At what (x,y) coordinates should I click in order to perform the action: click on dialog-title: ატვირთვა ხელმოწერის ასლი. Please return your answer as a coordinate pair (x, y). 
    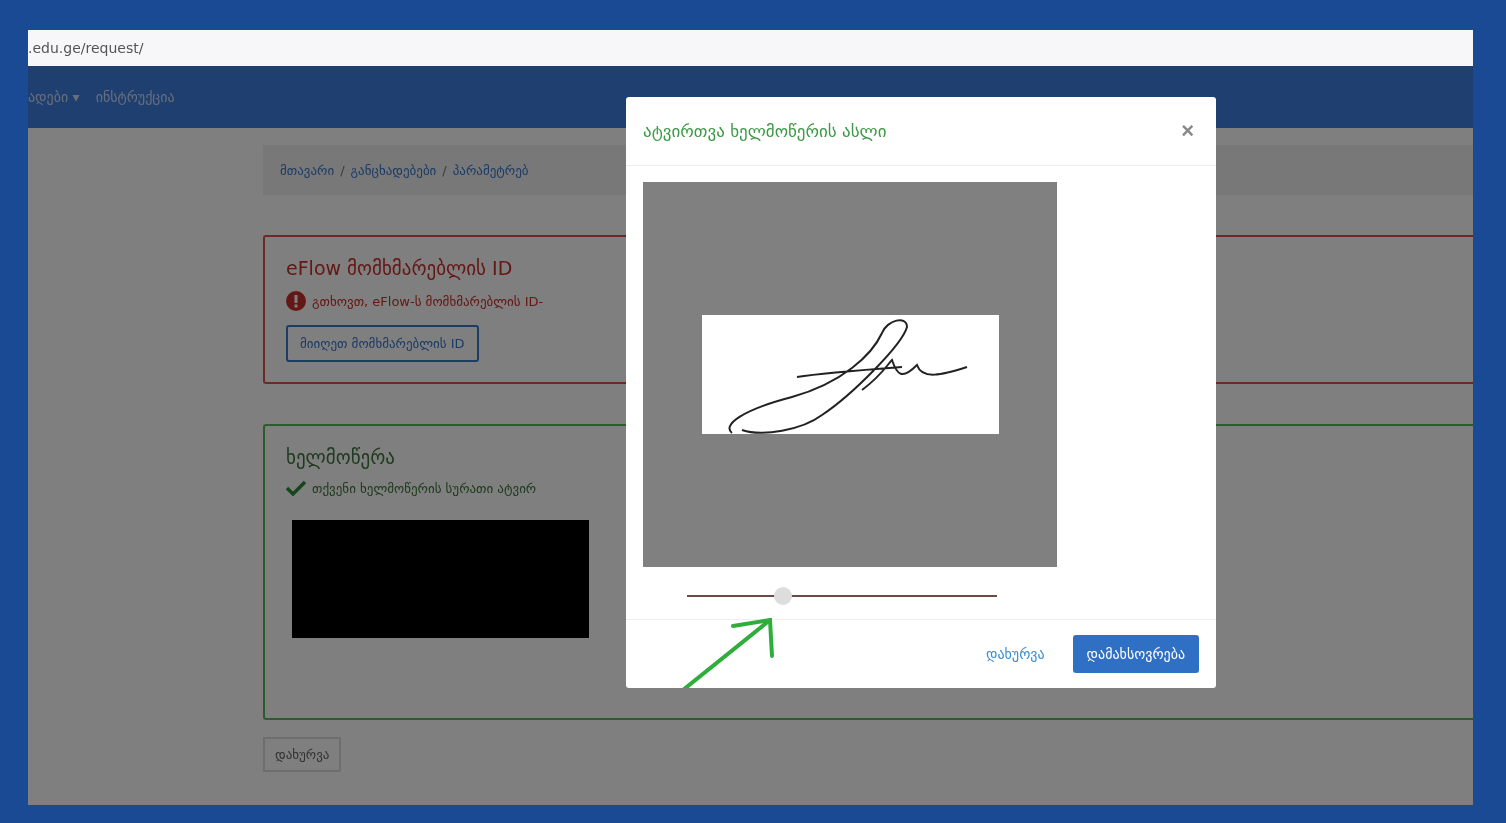
    Looking at the image, I should click on (765, 131).